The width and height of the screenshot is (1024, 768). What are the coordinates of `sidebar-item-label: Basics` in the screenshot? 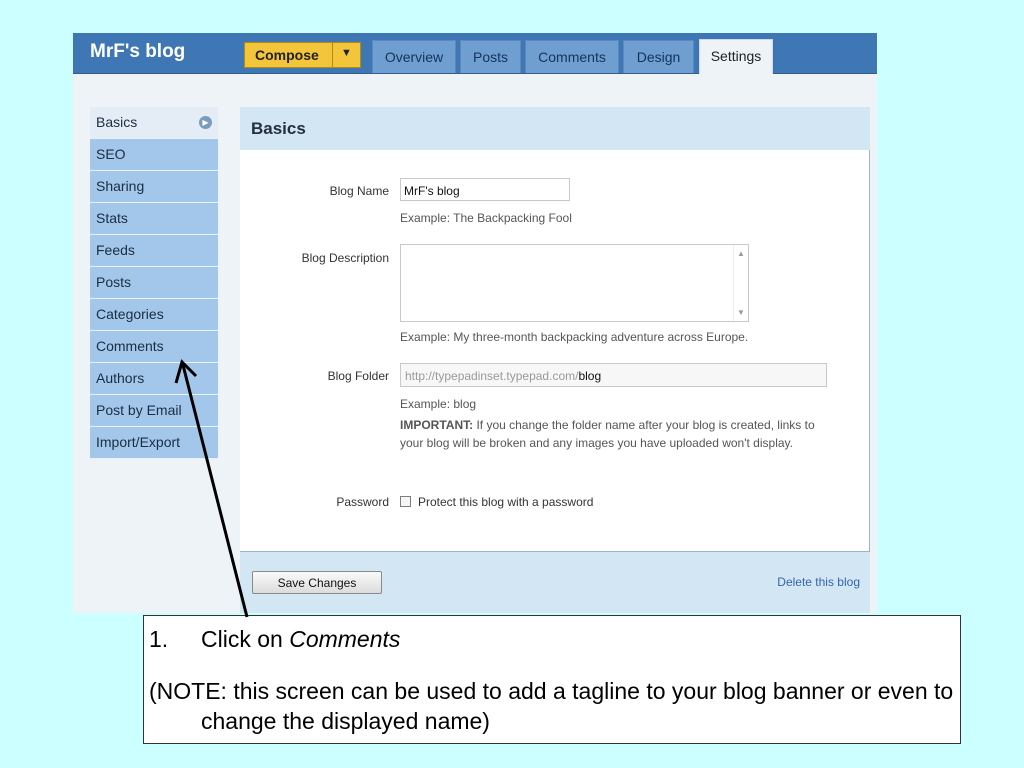 It's located at (117, 122).